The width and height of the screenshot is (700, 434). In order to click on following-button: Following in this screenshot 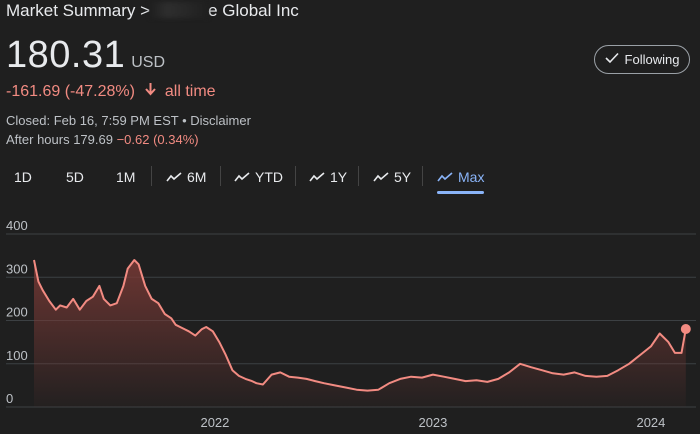, I will do `click(642, 59)`.